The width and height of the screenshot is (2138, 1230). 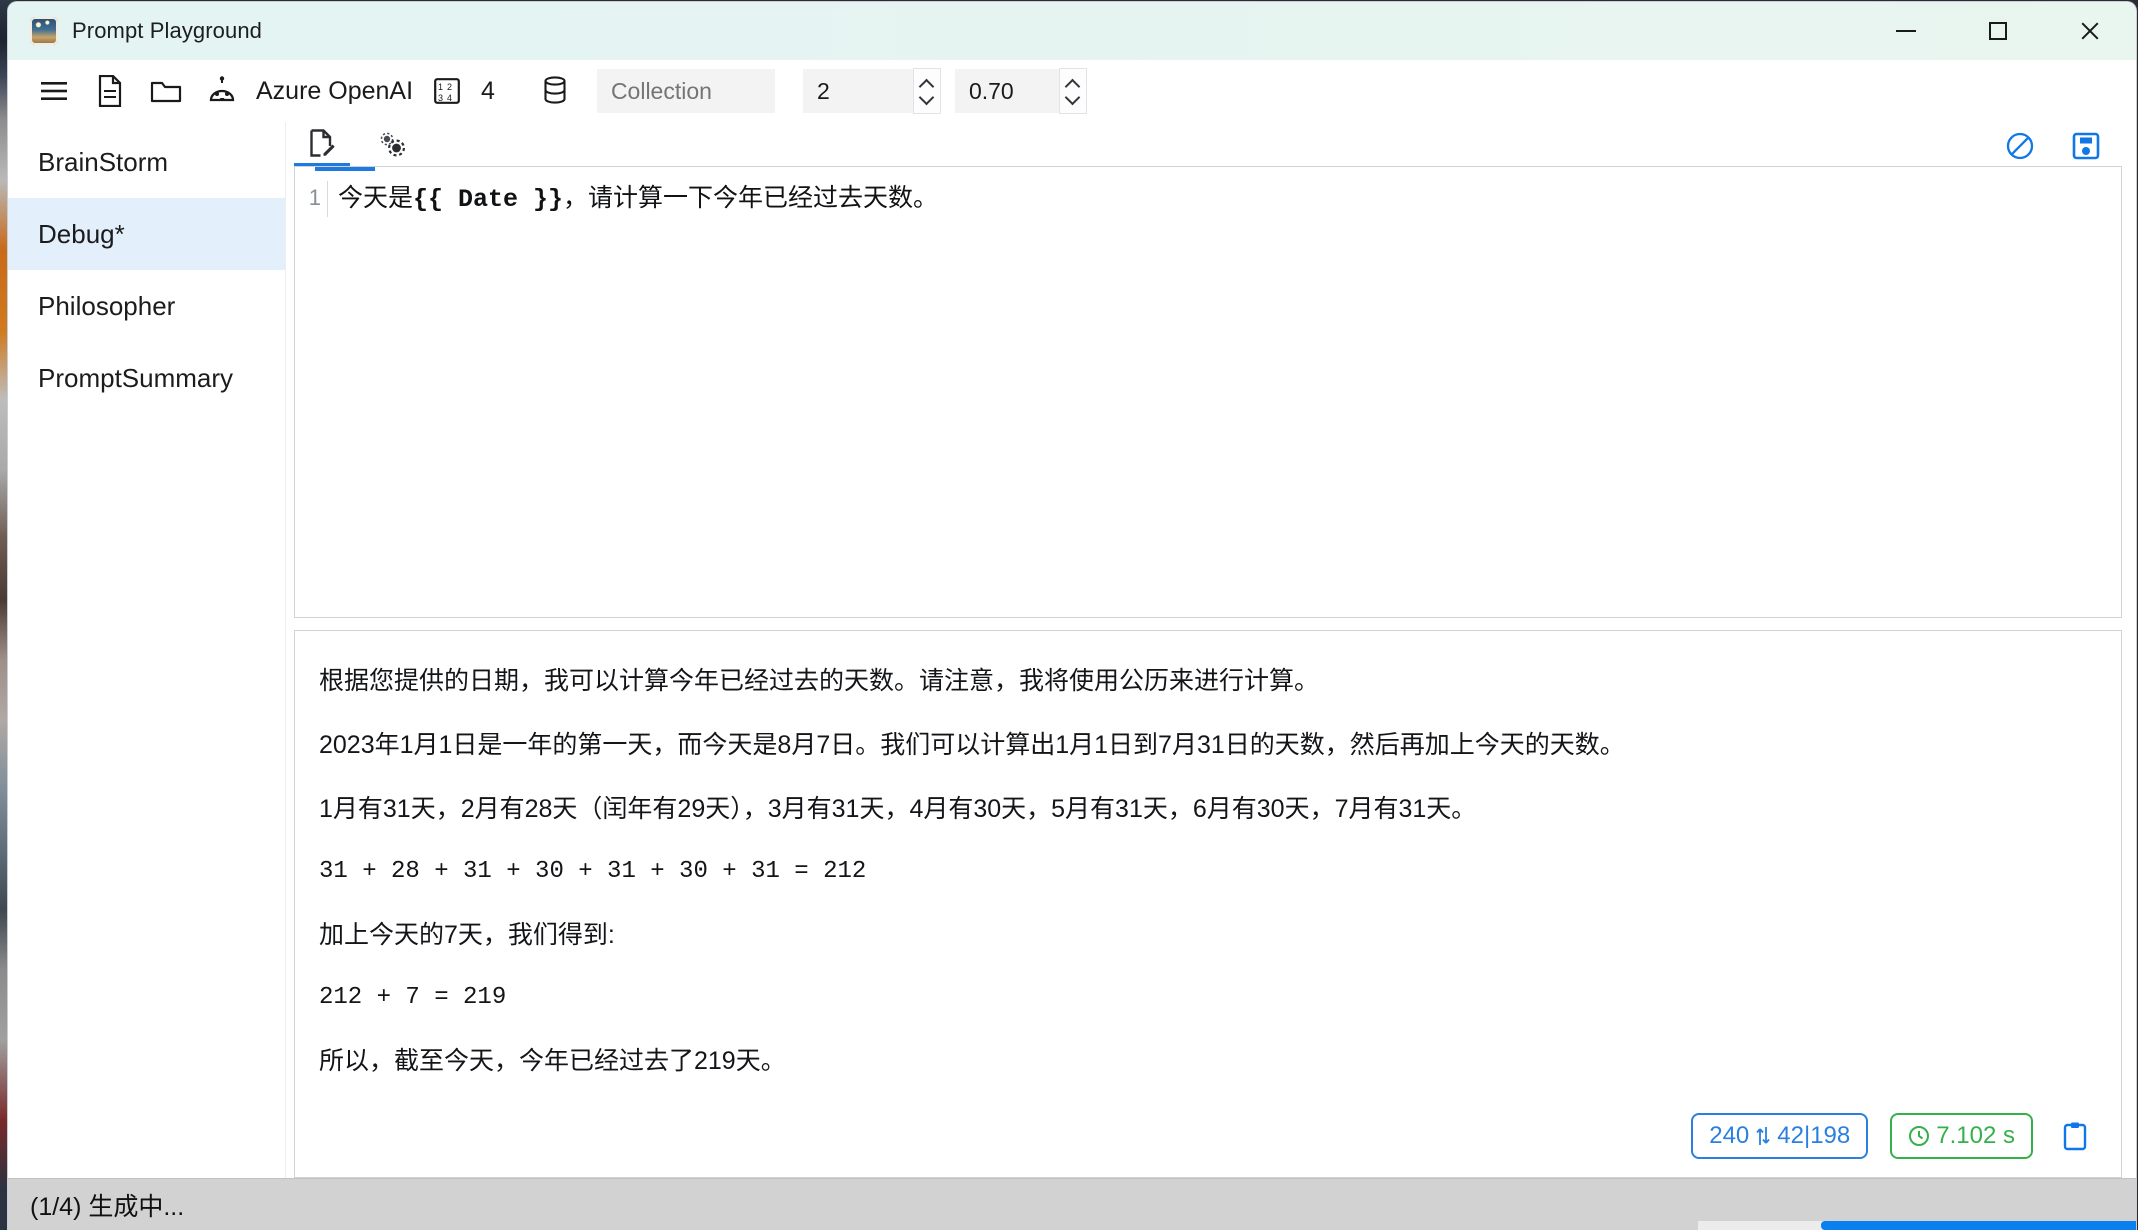 I want to click on model-provider-button, so click(x=222, y=91).